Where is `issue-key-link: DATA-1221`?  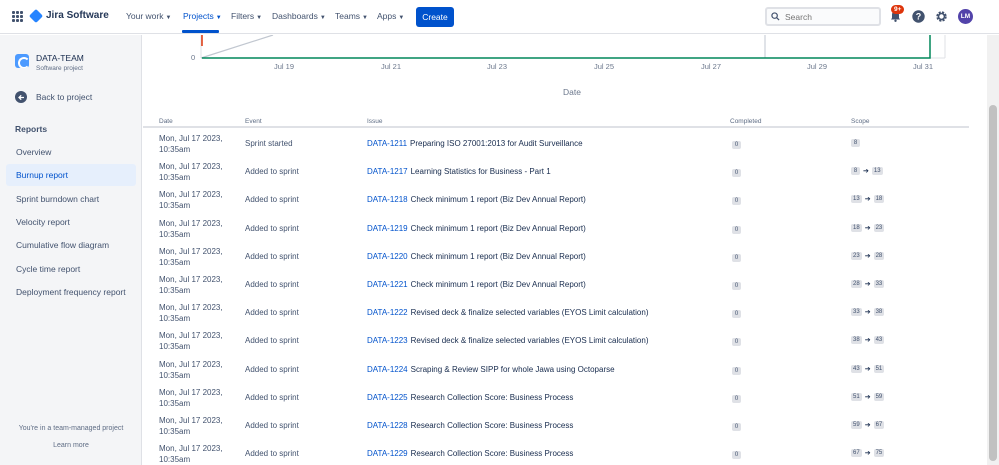 issue-key-link: DATA-1221 is located at coordinates (387, 284).